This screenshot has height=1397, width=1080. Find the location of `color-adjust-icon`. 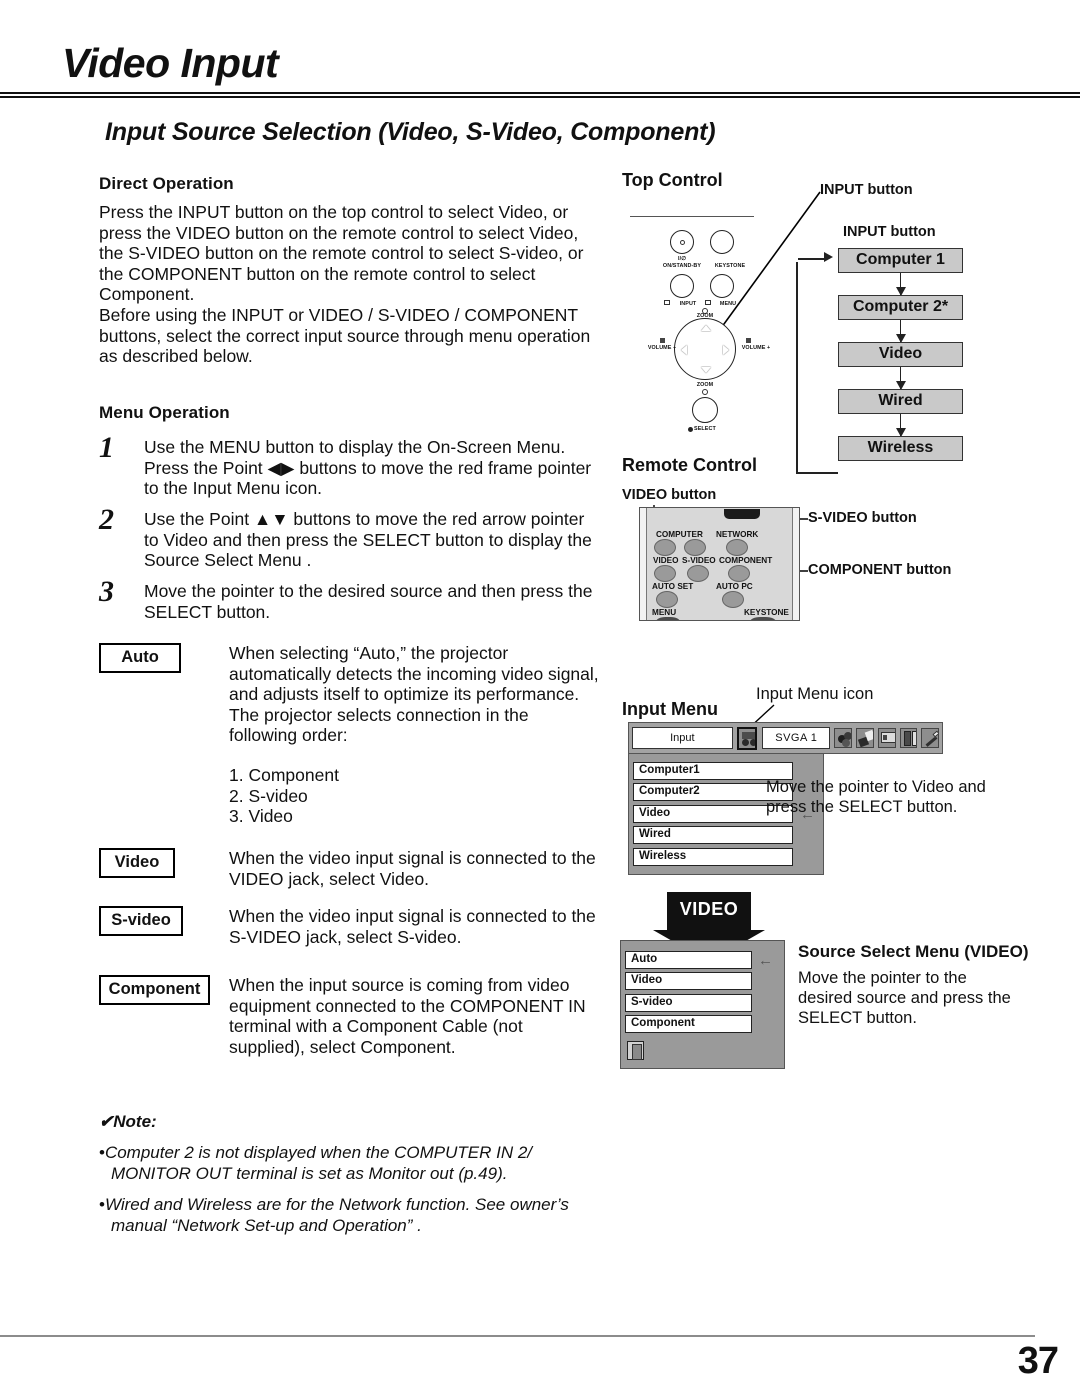

color-adjust-icon is located at coordinates (843, 738).